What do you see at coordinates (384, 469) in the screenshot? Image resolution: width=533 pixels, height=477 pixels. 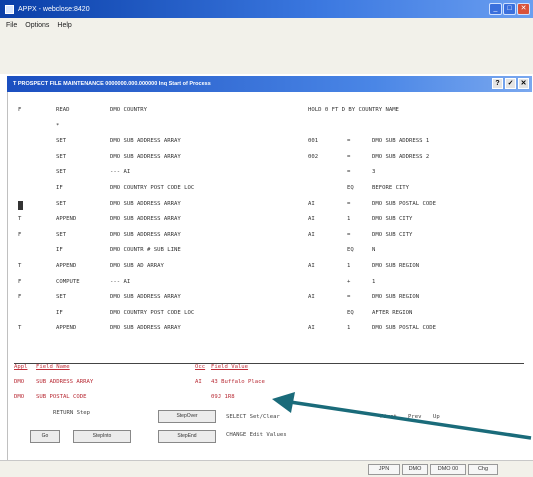 I see `status-lang: JPN` at bounding box center [384, 469].